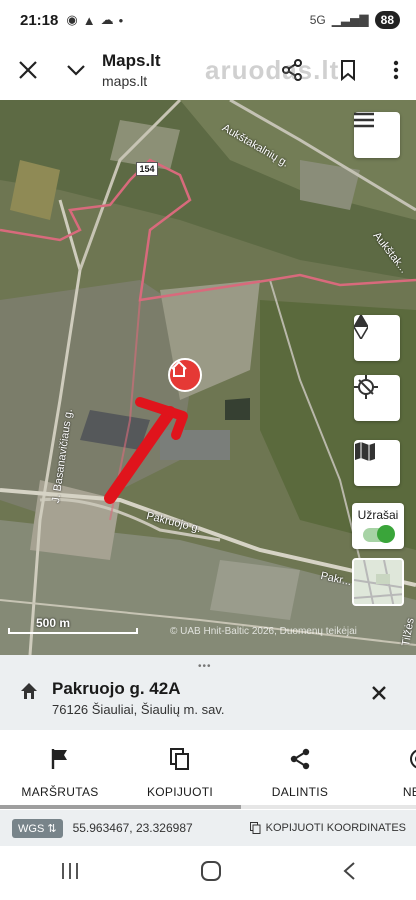  What do you see at coordinates (70, 870) in the screenshot?
I see `recents-icon` at bounding box center [70, 870].